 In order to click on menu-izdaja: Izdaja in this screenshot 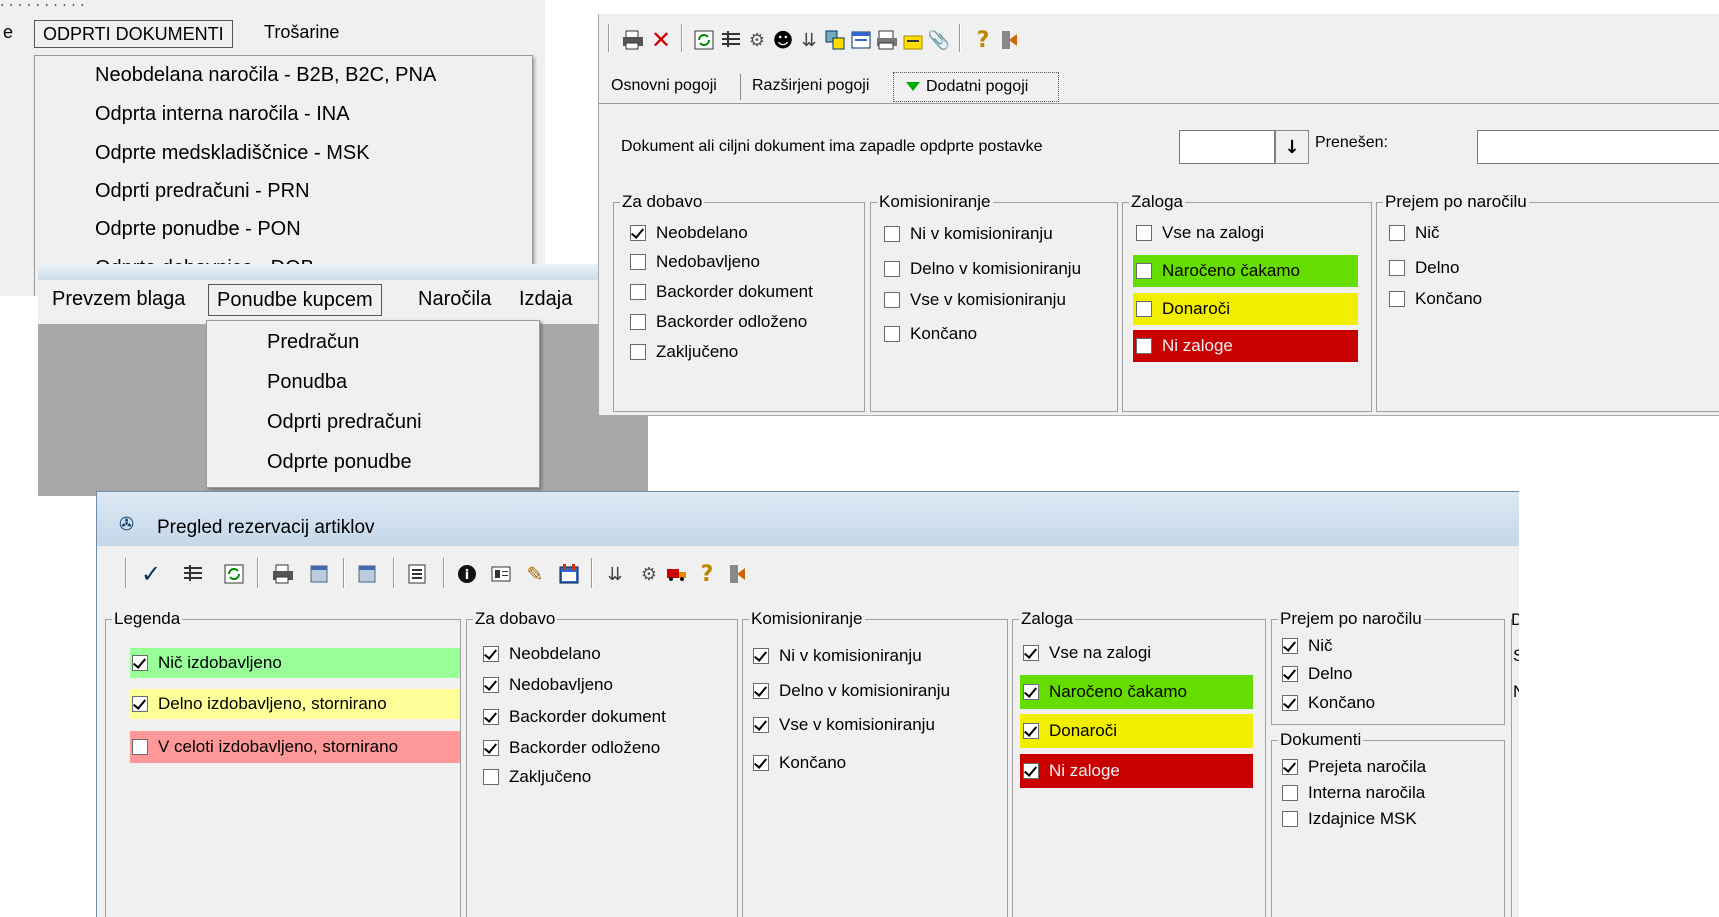, I will do `click(545, 299)`.